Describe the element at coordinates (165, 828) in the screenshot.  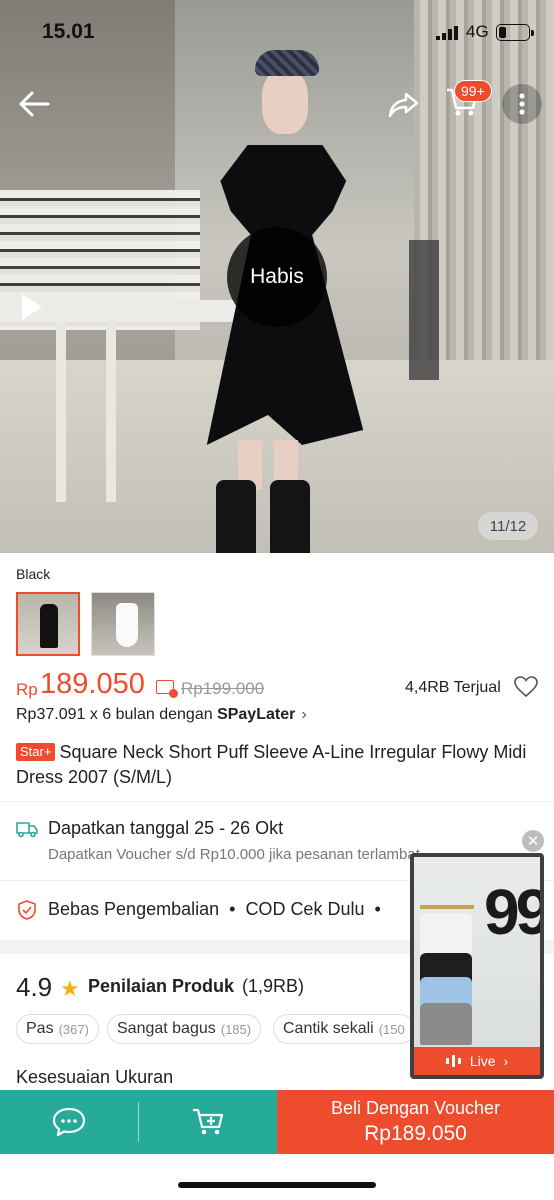
I see `shipping-estimate: Dapatkan tanggal 25 - 26 Okt` at that location.